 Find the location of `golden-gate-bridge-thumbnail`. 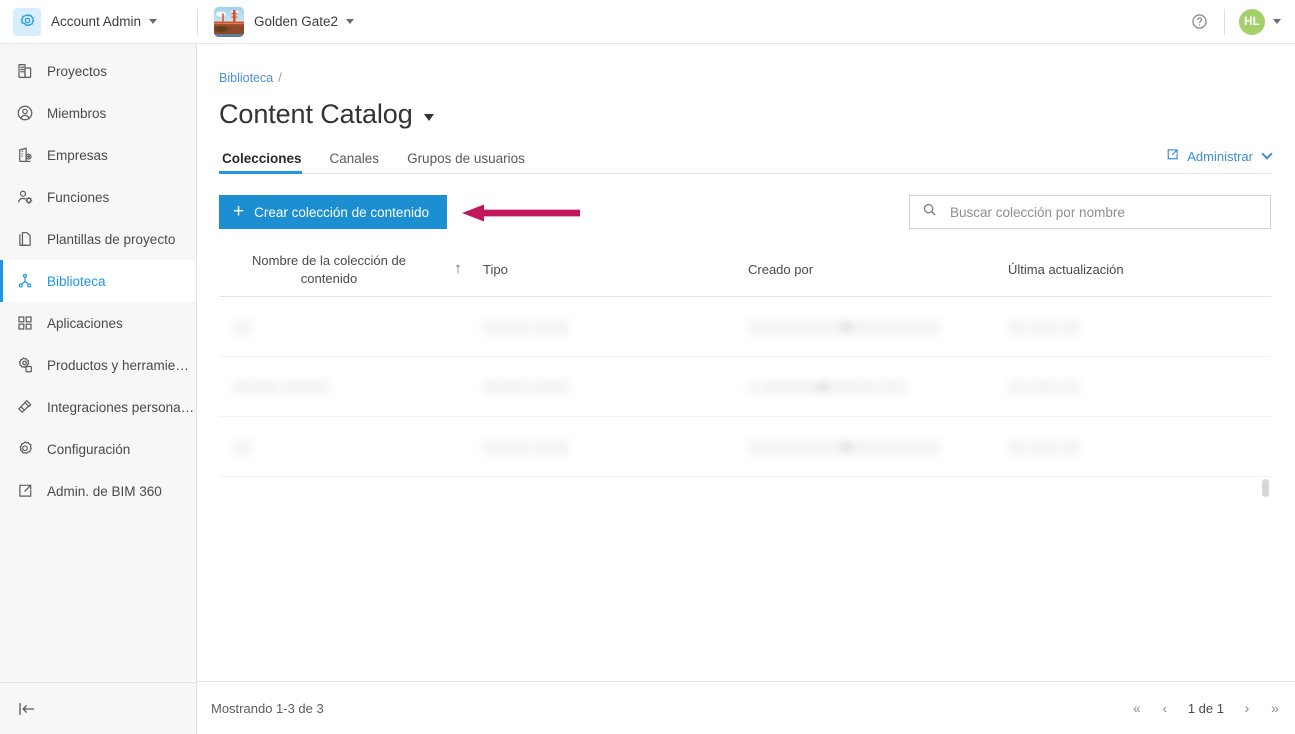

golden-gate-bridge-thumbnail is located at coordinates (229, 21).